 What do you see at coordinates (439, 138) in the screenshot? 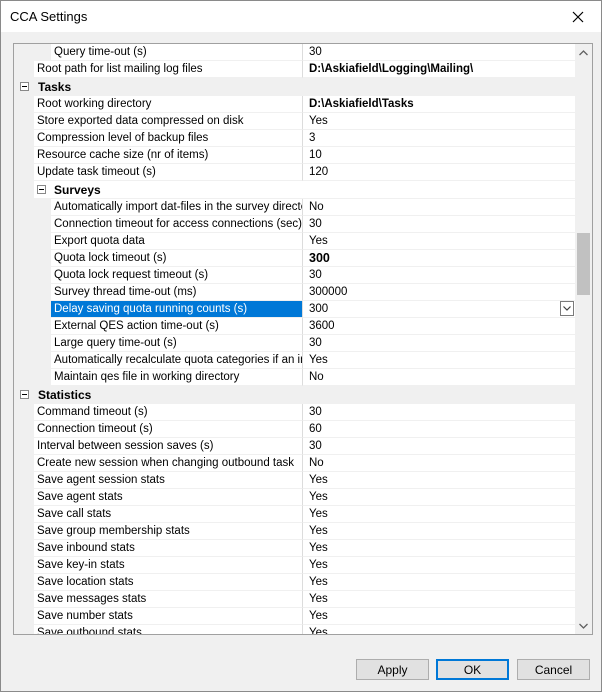
I see `property-value: 3` at bounding box center [439, 138].